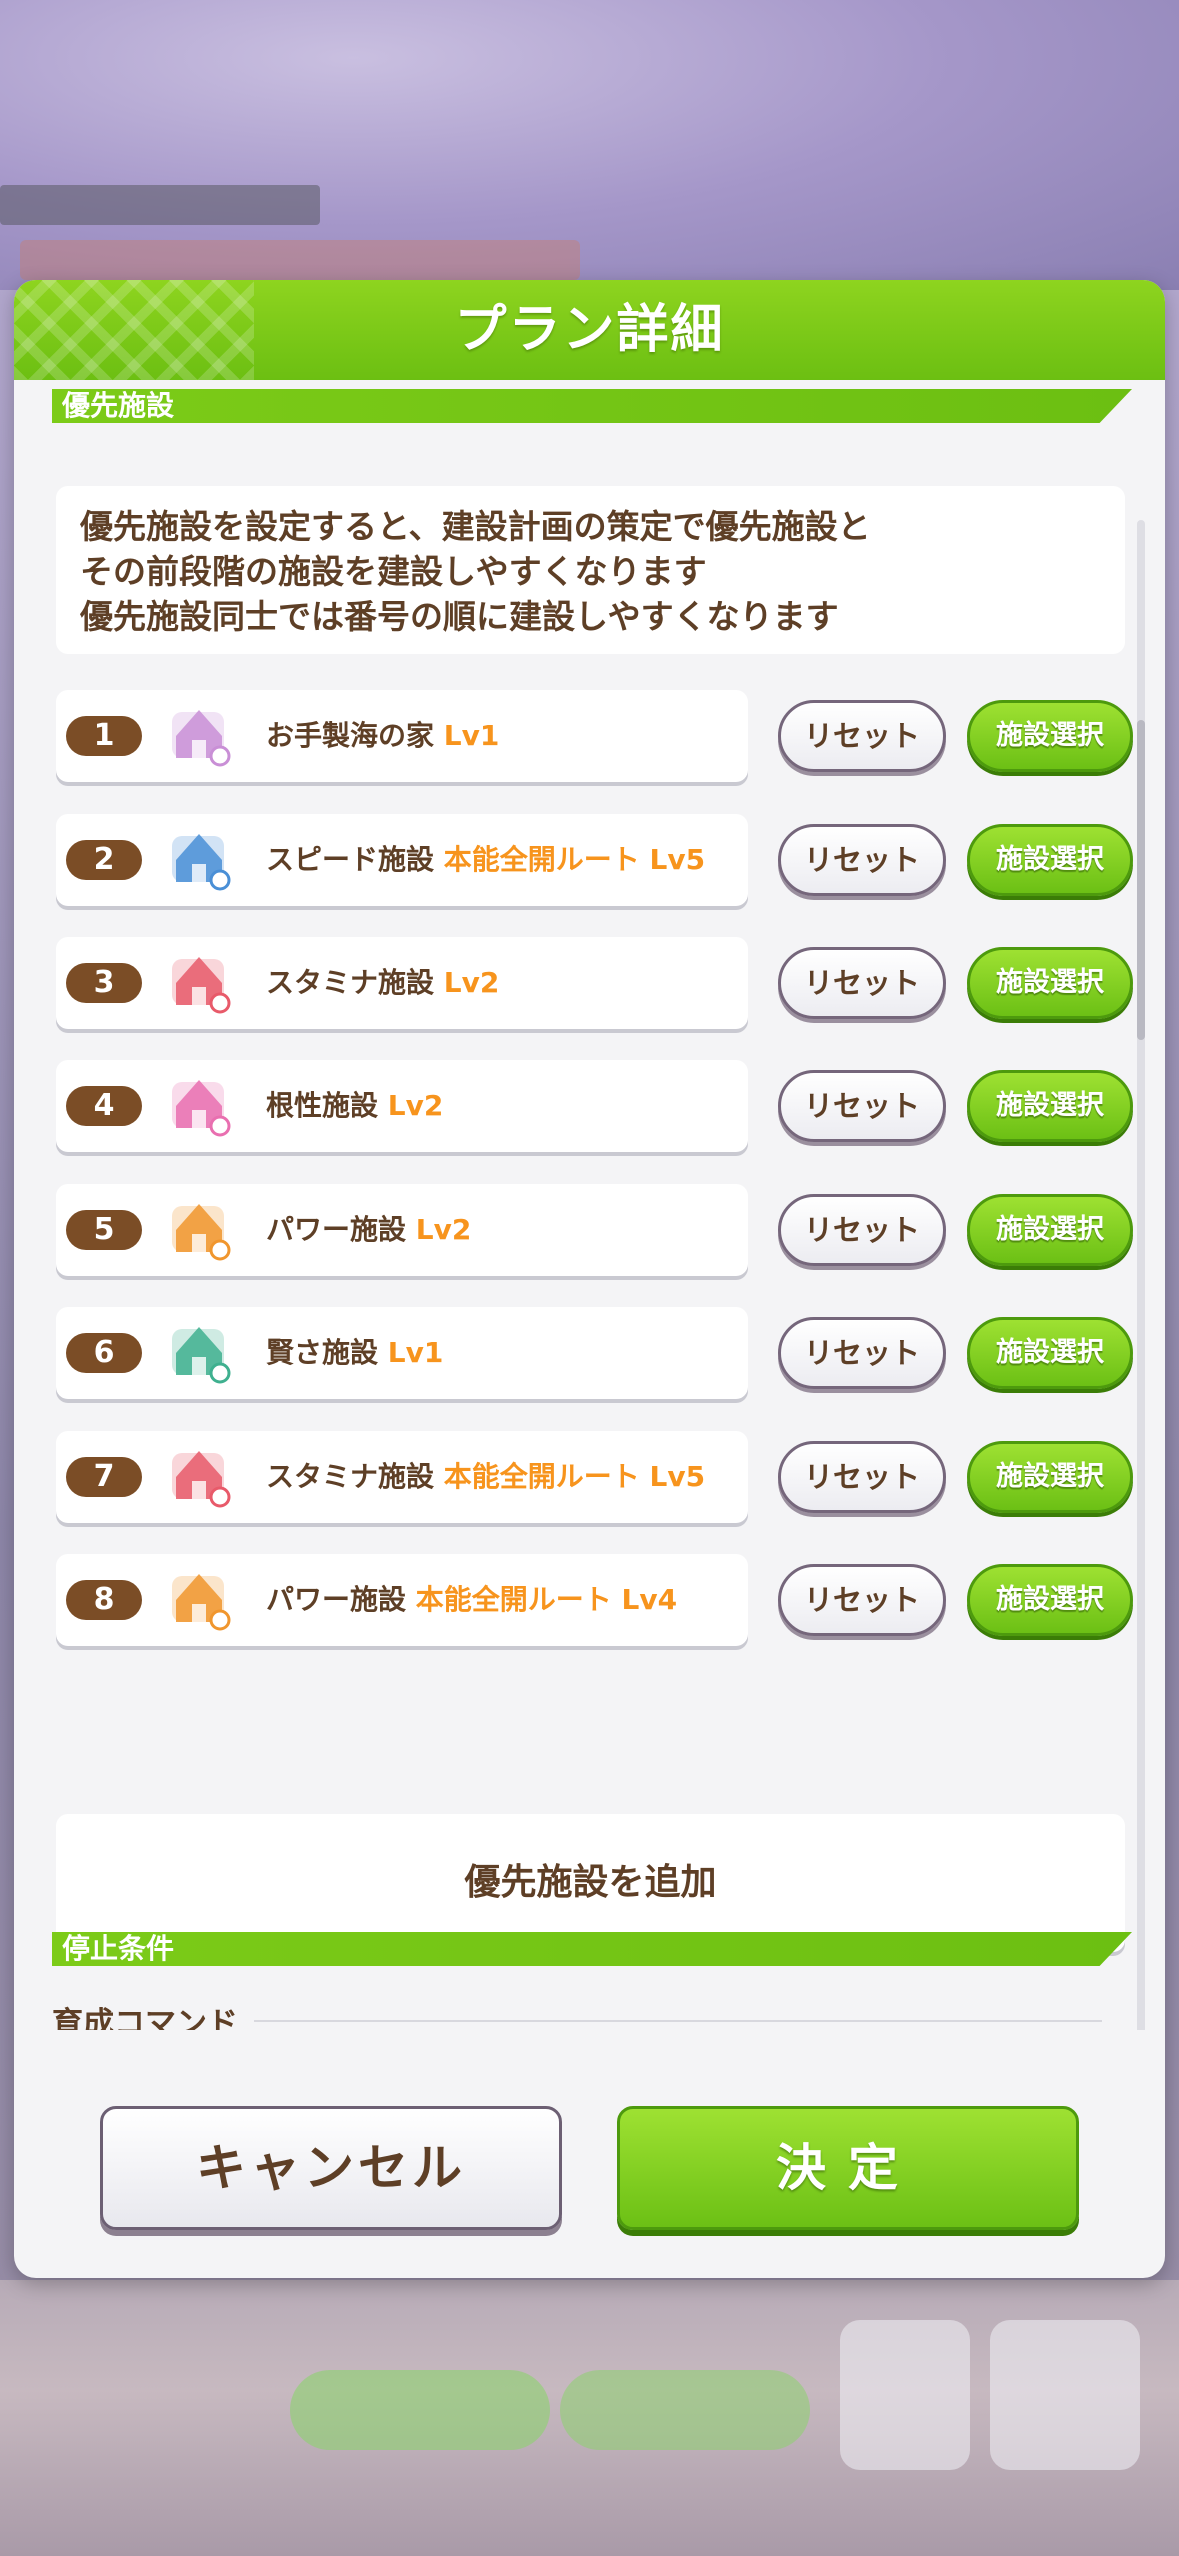 This screenshot has width=1179, height=2556. I want to click on priority-number-badge: 2, so click(104, 860).